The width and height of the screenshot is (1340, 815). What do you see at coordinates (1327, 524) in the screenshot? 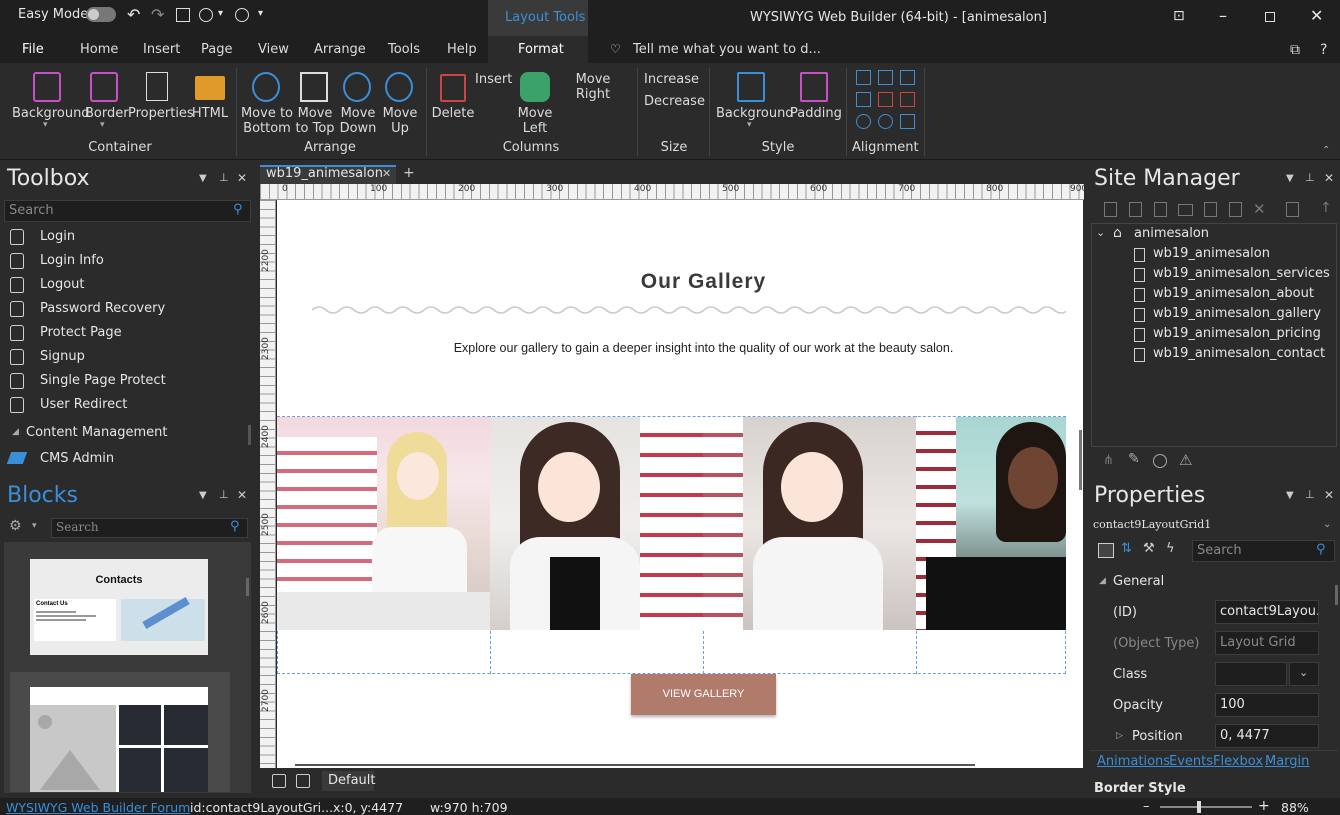
I see `chevron-down-icon: ⌄` at bounding box center [1327, 524].